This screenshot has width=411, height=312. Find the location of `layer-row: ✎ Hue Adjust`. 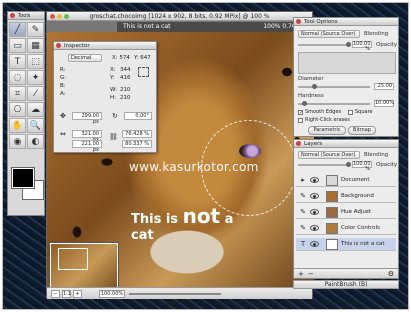

layer-row: ✎ Hue Adjust is located at coordinates (346, 212).